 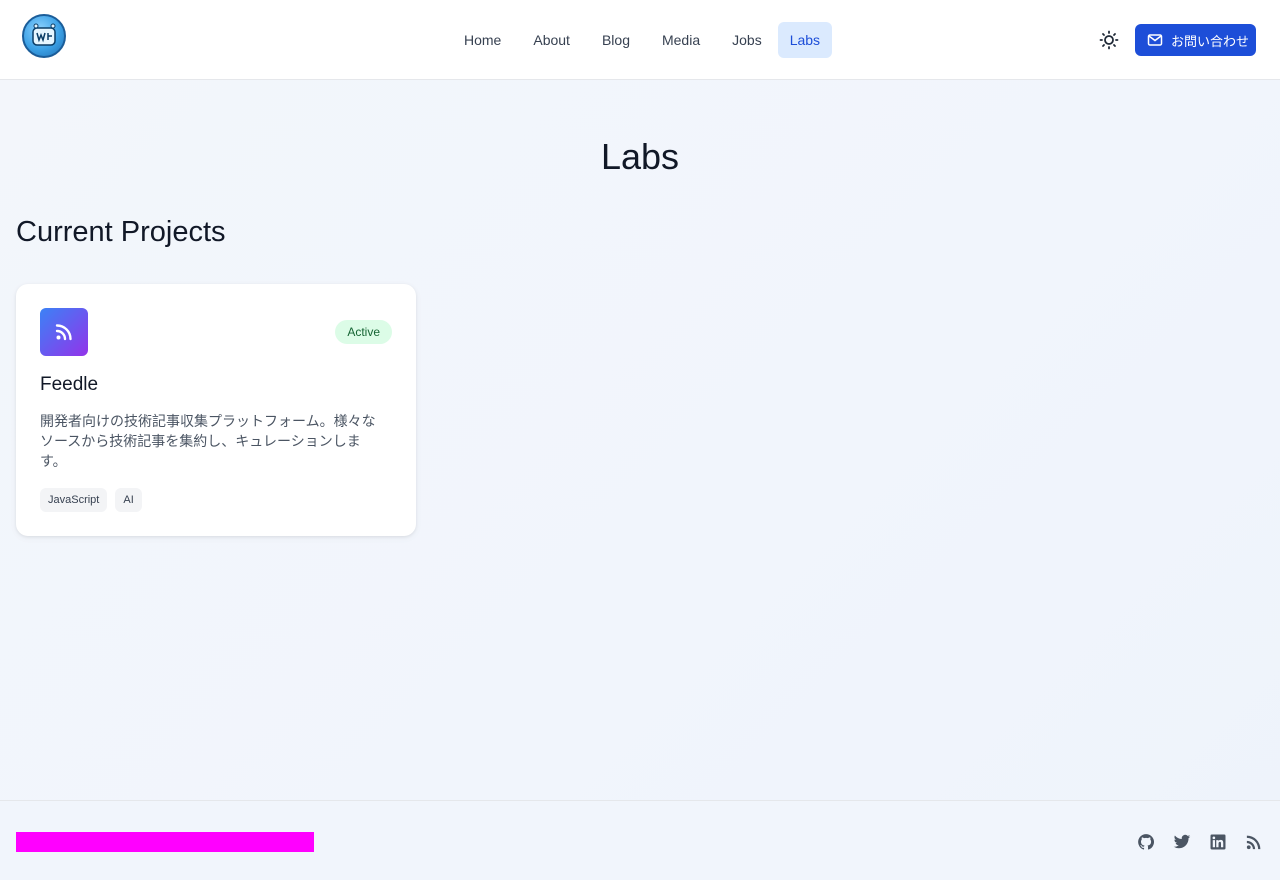 I want to click on github-link, so click(x=1146, y=842).